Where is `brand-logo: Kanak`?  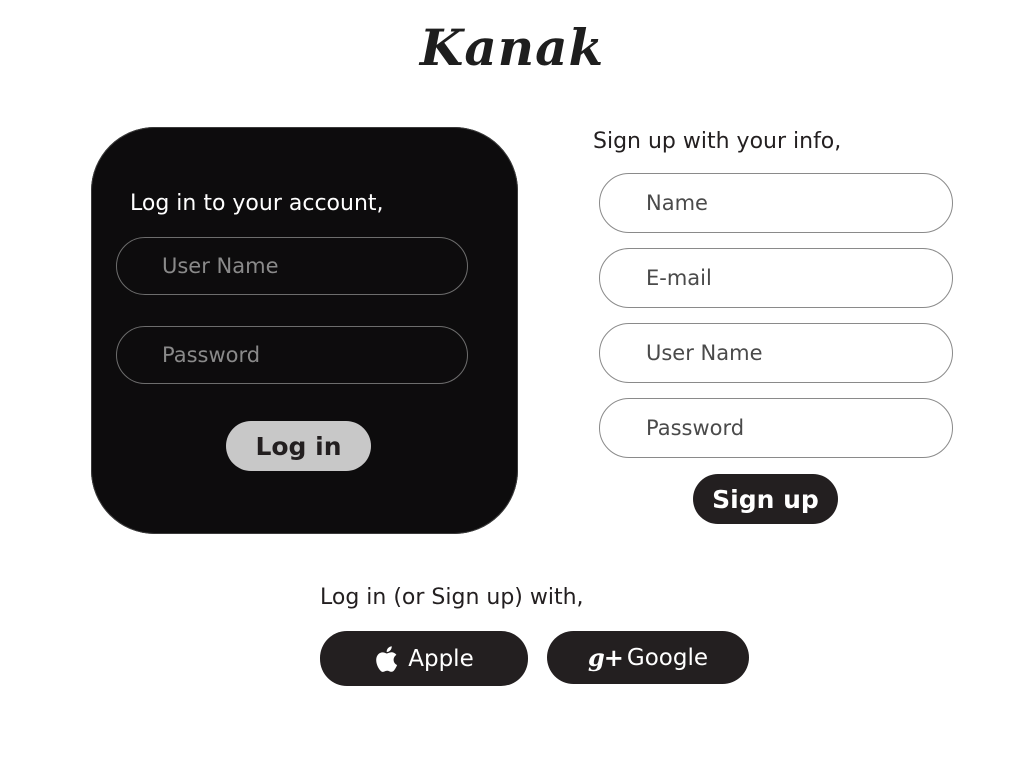 brand-logo: Kanak is located at coordinates (512, 47).